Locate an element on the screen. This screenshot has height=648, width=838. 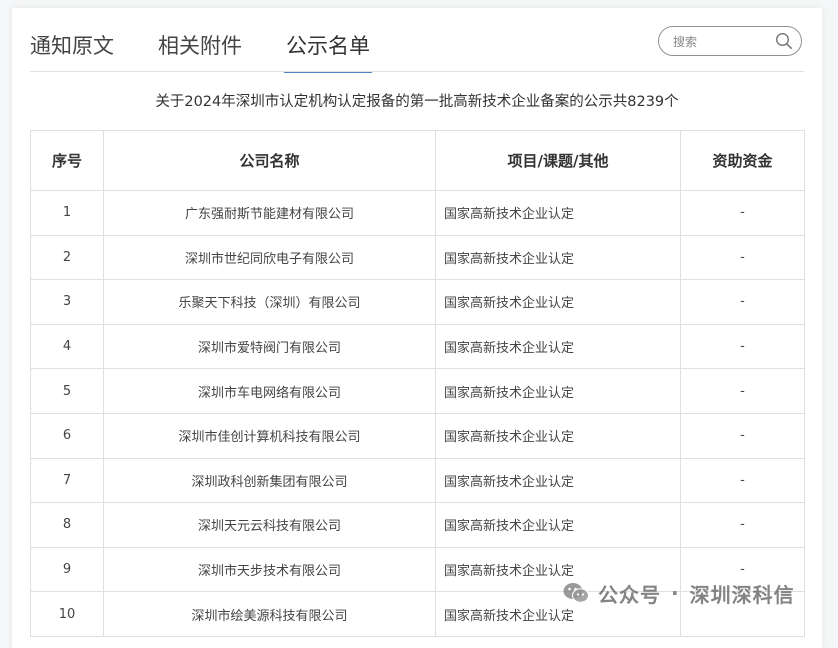
cell-index: 5 is located at coordinates (67, 391).